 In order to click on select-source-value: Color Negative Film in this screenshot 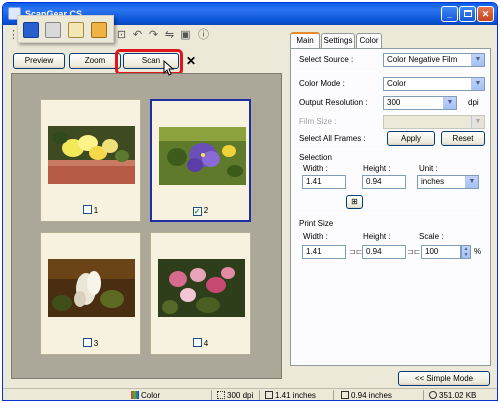, I will do `click(422, 59)`.